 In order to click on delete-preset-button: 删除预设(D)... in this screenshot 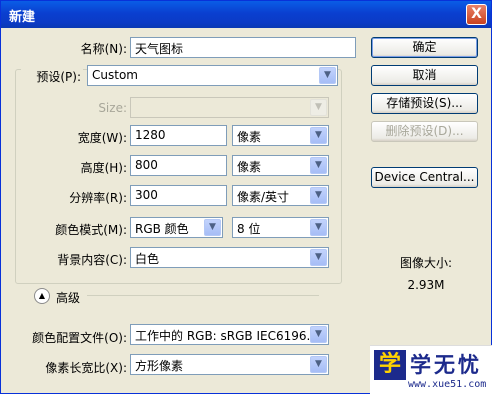, I will do `click(424, 131)`.